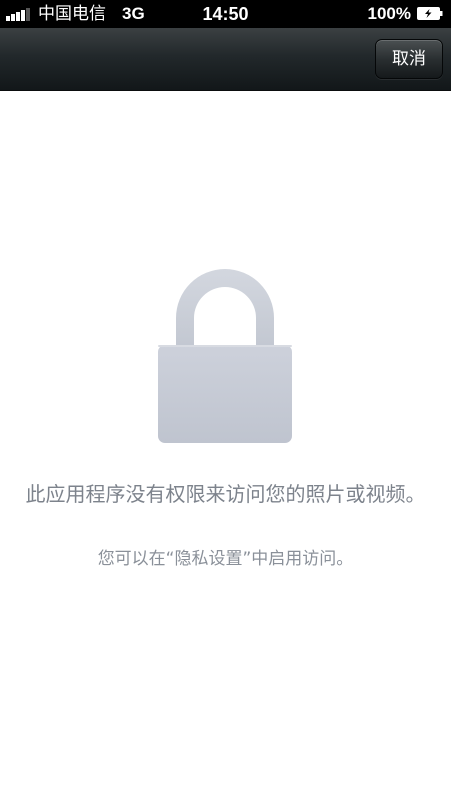 This screenshot has height=800, width=451. What do you see at coordinates (430, 13) in the screenshot?
I see `battery-icon` at bounding box center [430, 13].